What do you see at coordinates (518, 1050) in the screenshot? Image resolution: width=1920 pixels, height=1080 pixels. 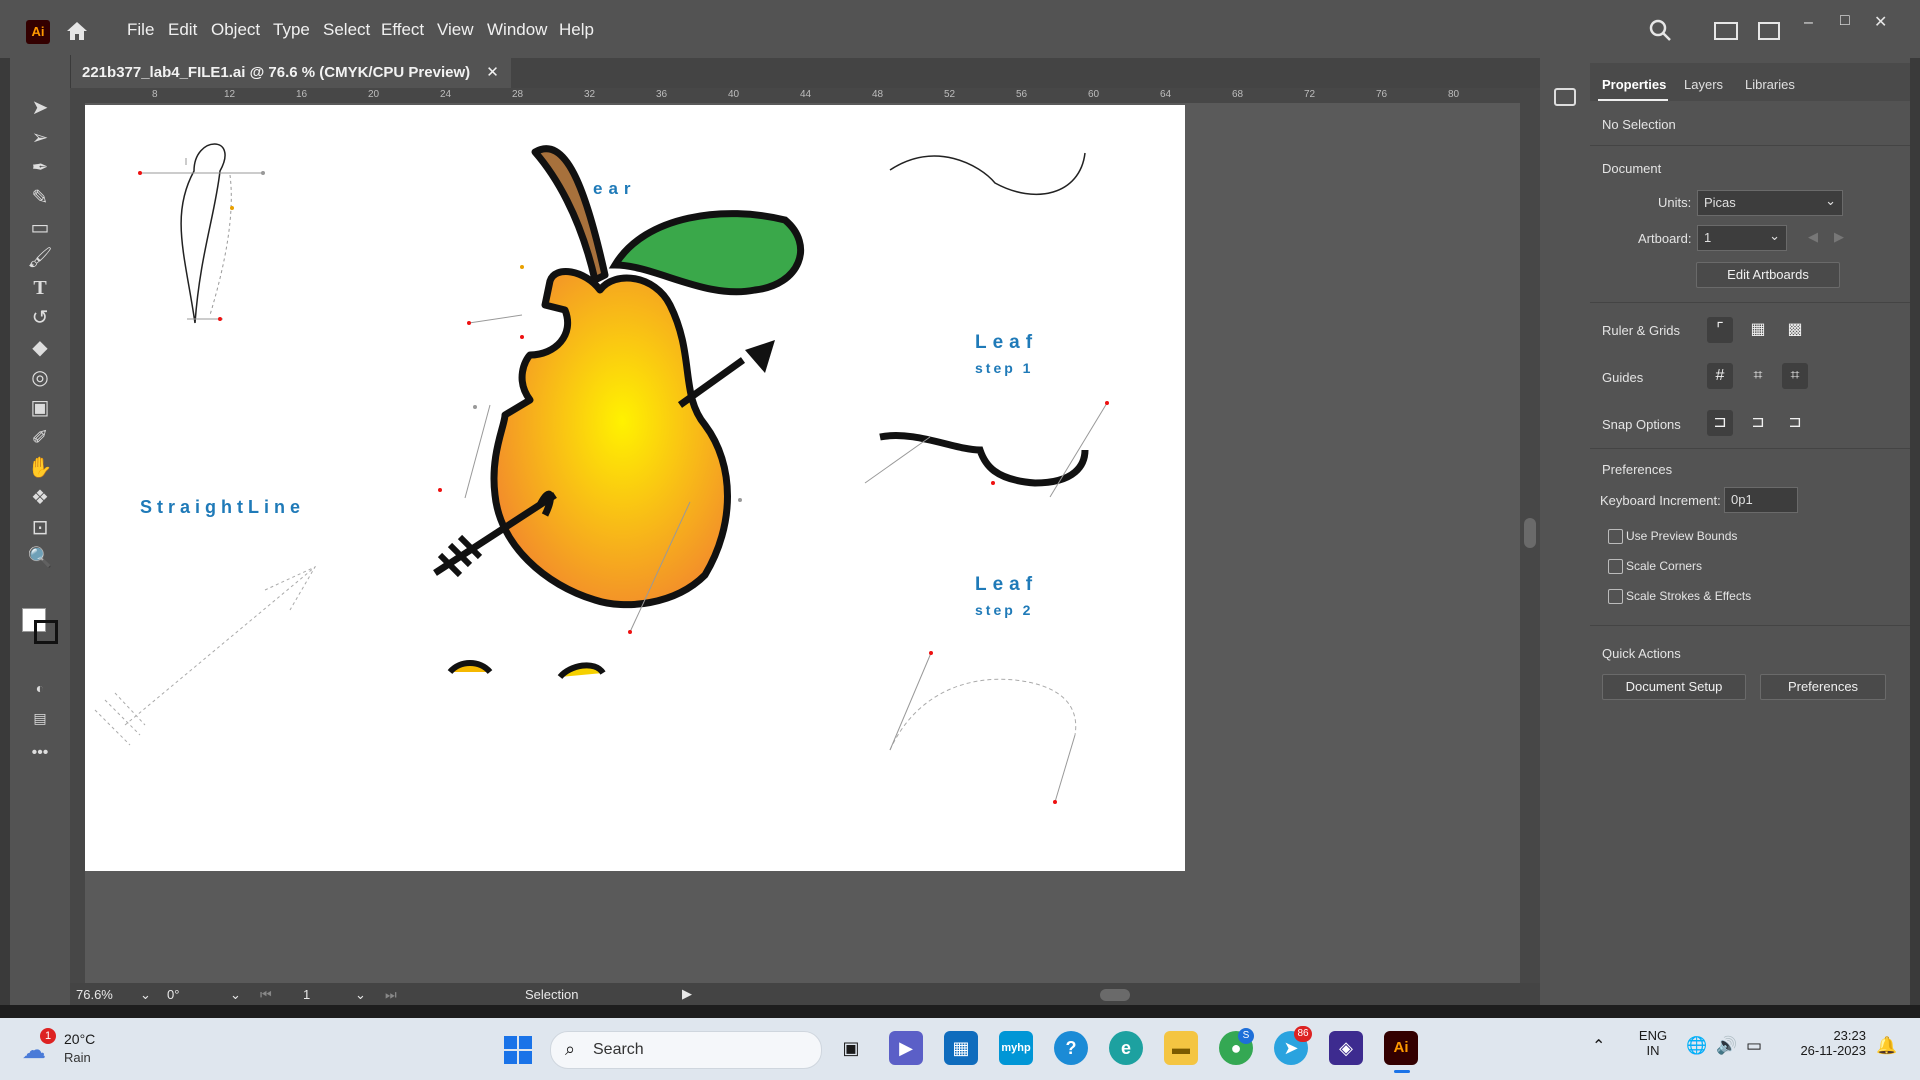 I see `start-button` at bounding box center [518, 1050].